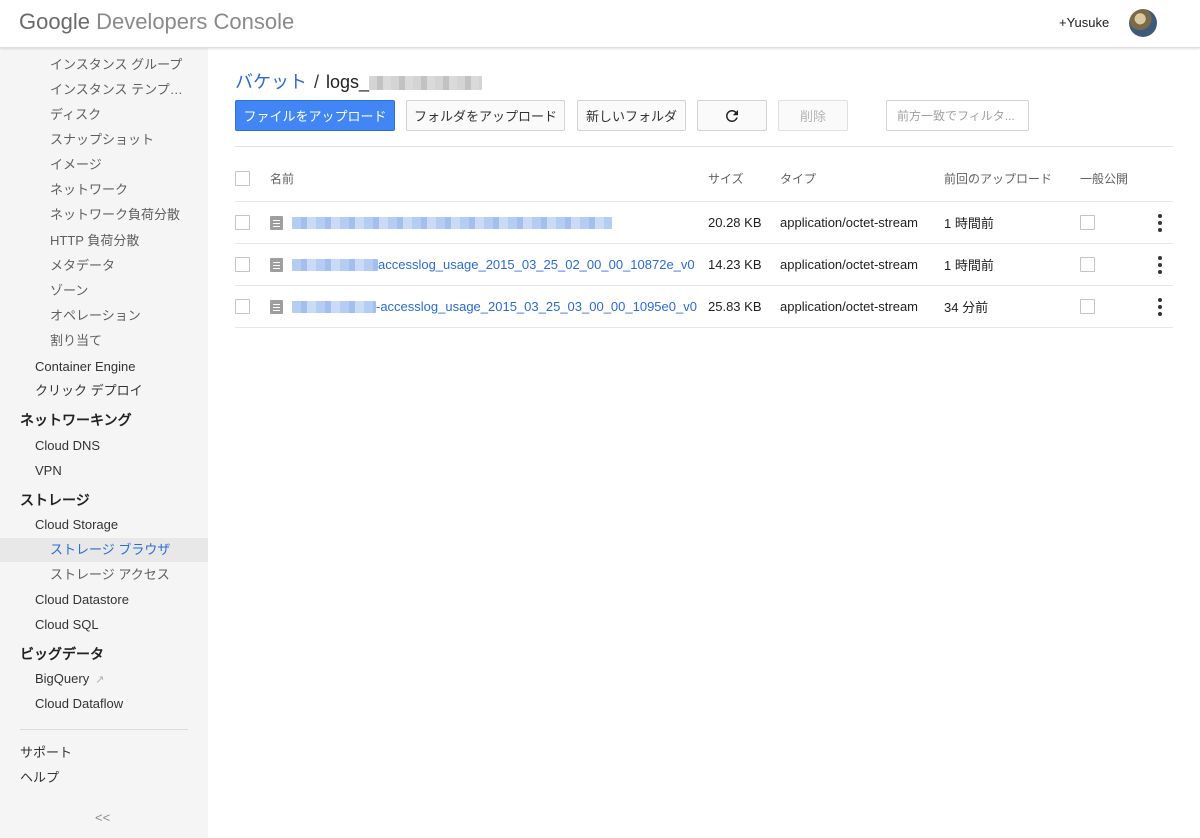 The image size is (1200, 838). I want to click on refresh-icon, so click(731, 115).